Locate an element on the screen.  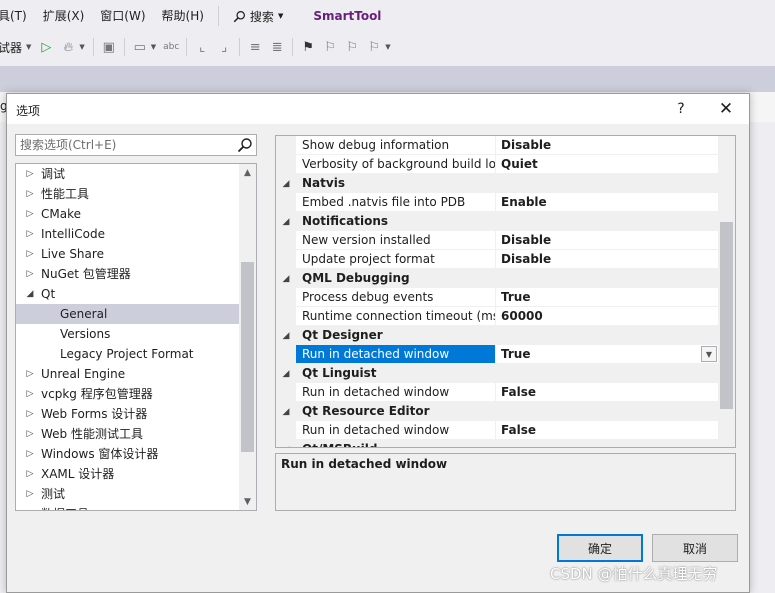
hot-reload-icon: 🔥︎ is located at coordinates (68, 47).